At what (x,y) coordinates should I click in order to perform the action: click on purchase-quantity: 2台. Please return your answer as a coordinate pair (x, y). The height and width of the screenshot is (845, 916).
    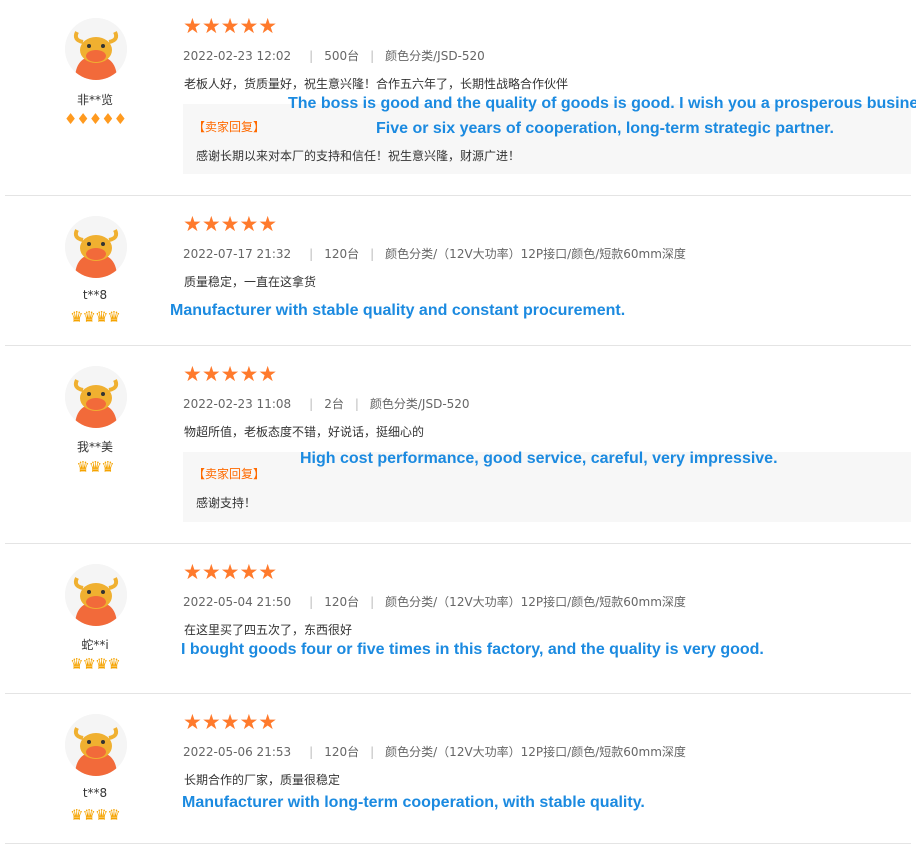
    Looking at the image, I should click on (334, 404).